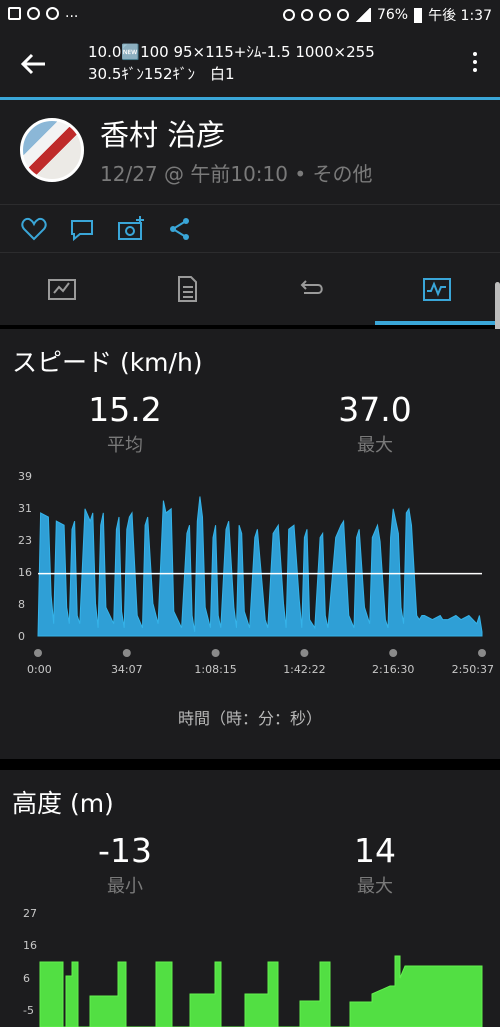 This screenshot has width=500, height=1027. I want to click on speed-title: スピード (km/h), so click(107, 362).